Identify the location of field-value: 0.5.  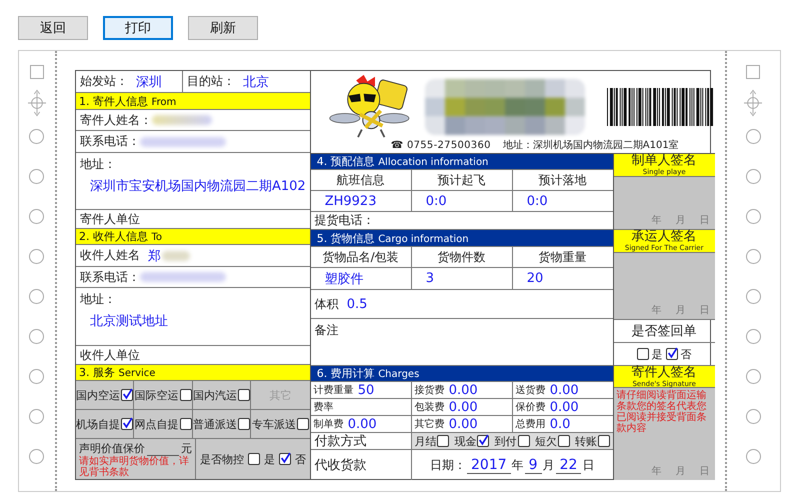
(357, 304).